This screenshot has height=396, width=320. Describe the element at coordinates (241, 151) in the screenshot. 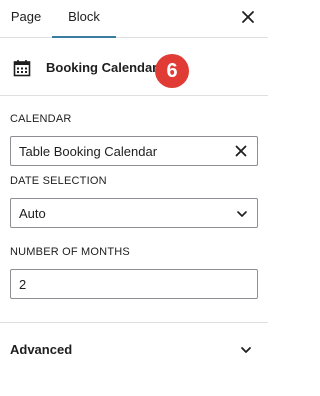

I see `clear-icon` at that location.